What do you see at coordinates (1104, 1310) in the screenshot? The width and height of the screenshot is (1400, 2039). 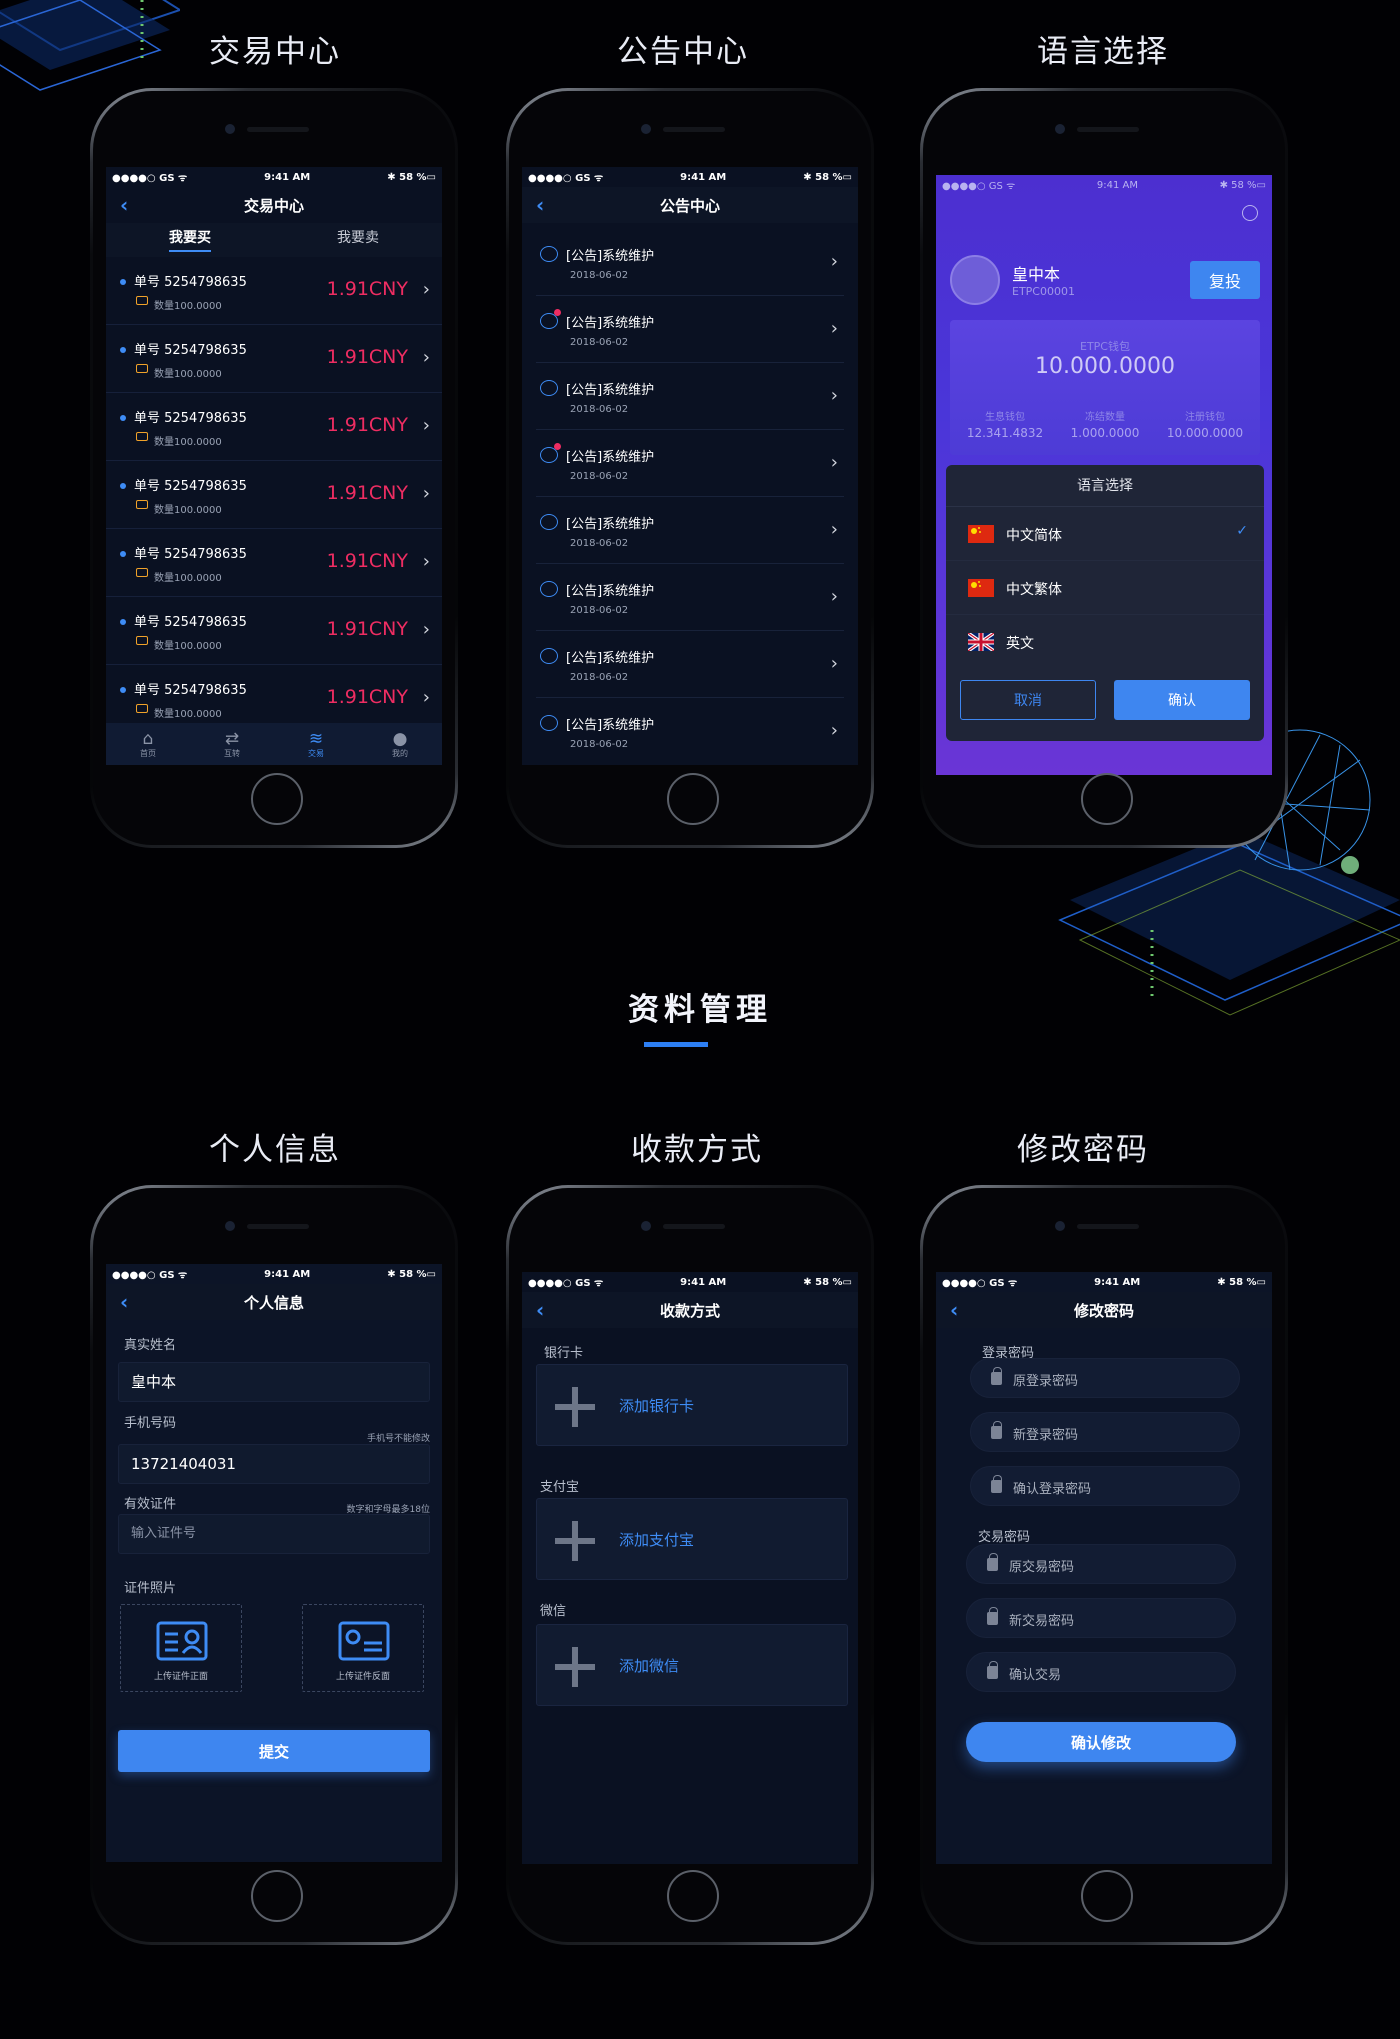 I see `nav-bar: ‹ 修改密码` at bounding box center [1104, 1310].